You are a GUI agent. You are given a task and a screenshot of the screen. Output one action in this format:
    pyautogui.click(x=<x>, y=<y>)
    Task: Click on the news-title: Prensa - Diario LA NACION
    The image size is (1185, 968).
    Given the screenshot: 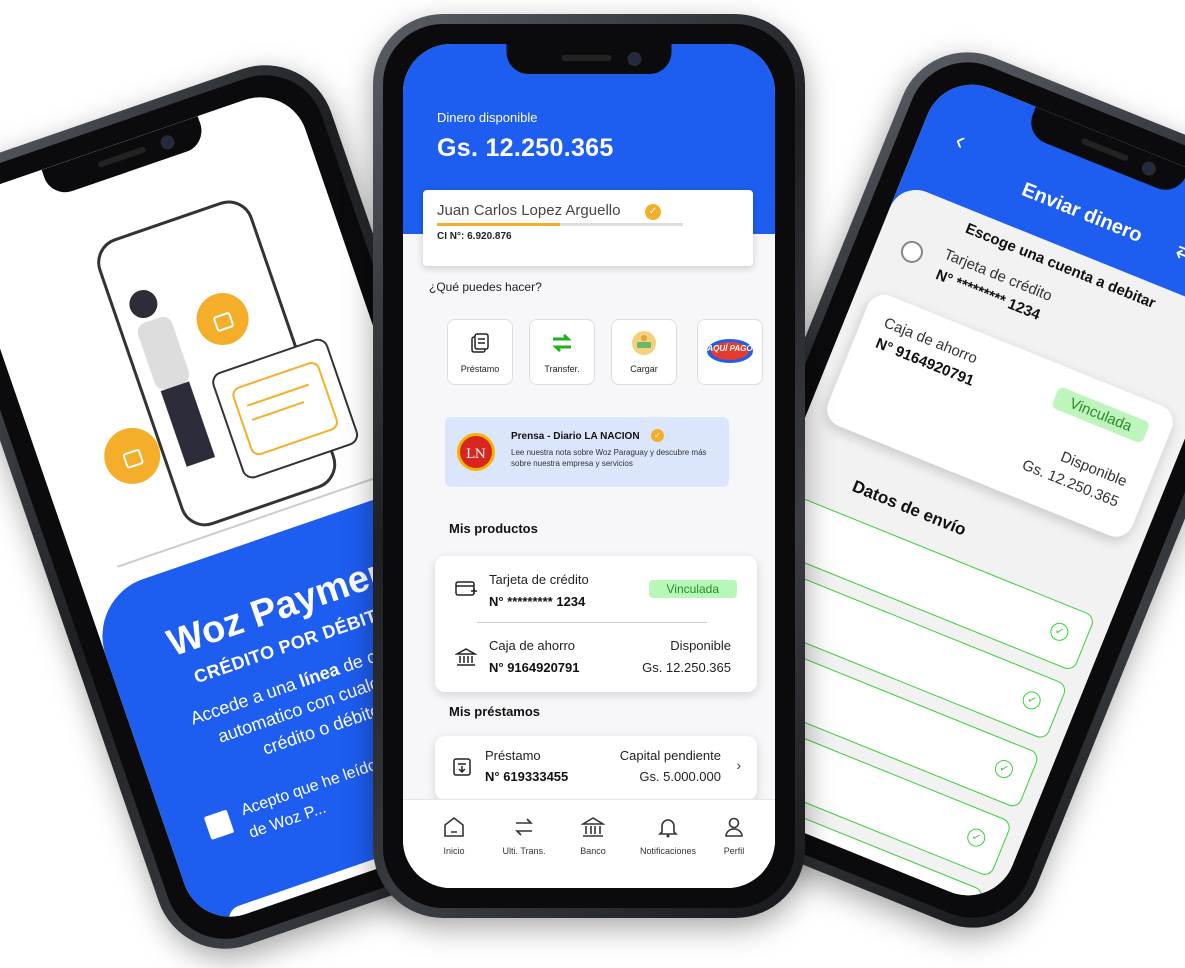 What is the action you would take?
    pyautogui.click(x=575, y=436)
    